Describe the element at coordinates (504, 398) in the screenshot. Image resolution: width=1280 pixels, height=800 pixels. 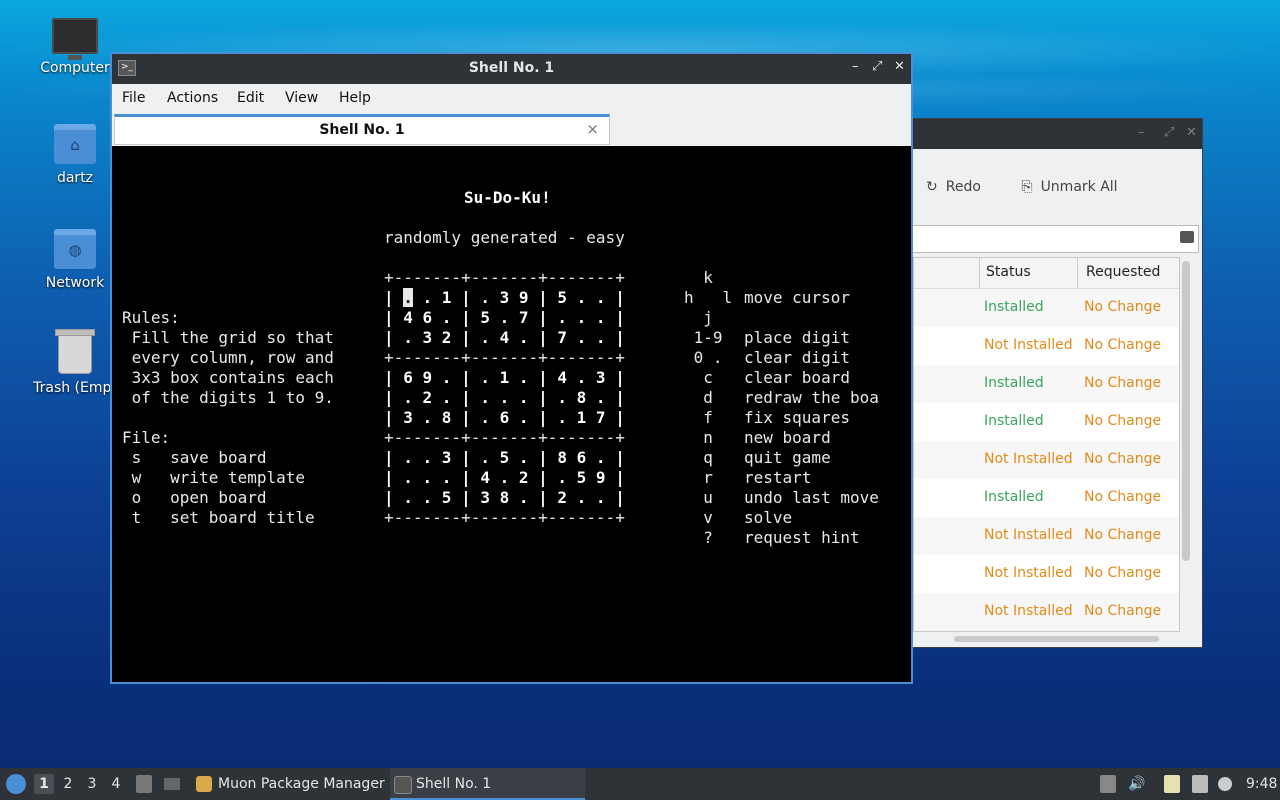
I see `grid-row: | . 2 . | . . . | . 8 . |` at that location.